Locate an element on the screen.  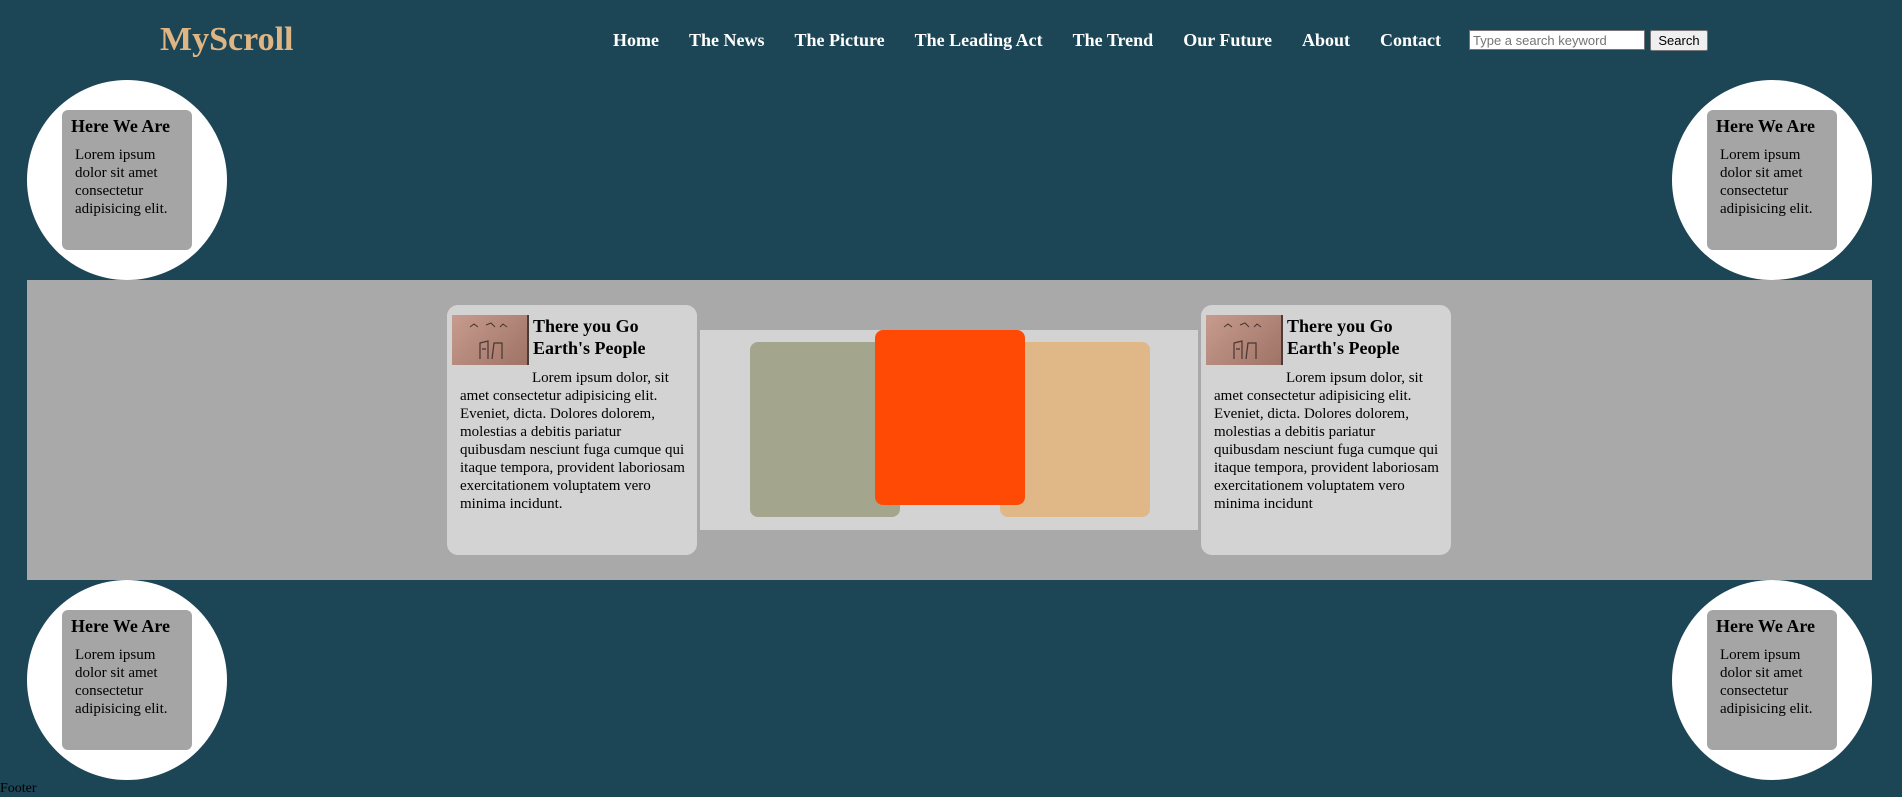
nav-our-future: Our Future is located at coordinates (1227, 40).